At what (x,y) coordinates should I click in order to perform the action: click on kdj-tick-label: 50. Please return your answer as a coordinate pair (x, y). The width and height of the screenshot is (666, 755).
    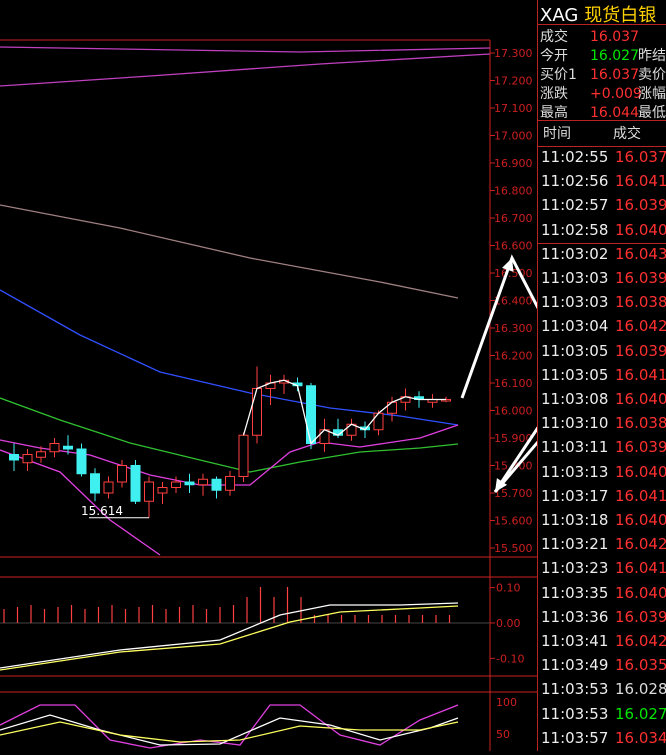
    Looking at the image, I should click on (503, 734).